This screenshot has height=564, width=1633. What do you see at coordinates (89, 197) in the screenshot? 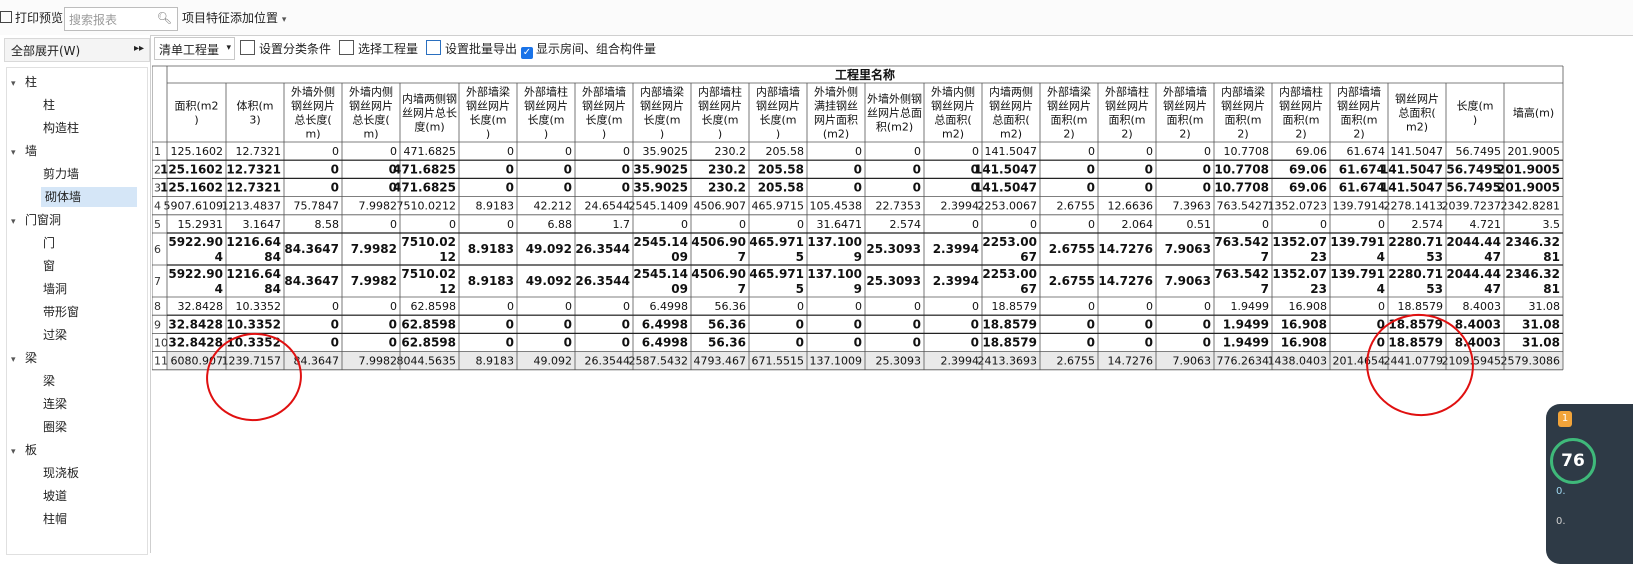
I see `tree-item-5: 砌体墙` at bounding box center [89, 197].